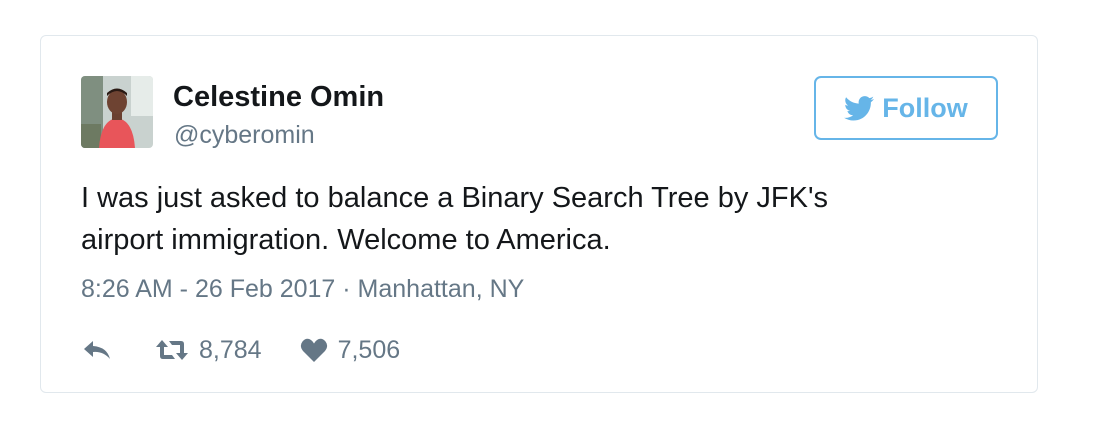 This screenshot has width=1116, height=442. What do you see at coordinates (244, 135) in the screenshot?
I see `author-handle: @cyberomin` at bounding box center [244, 135].